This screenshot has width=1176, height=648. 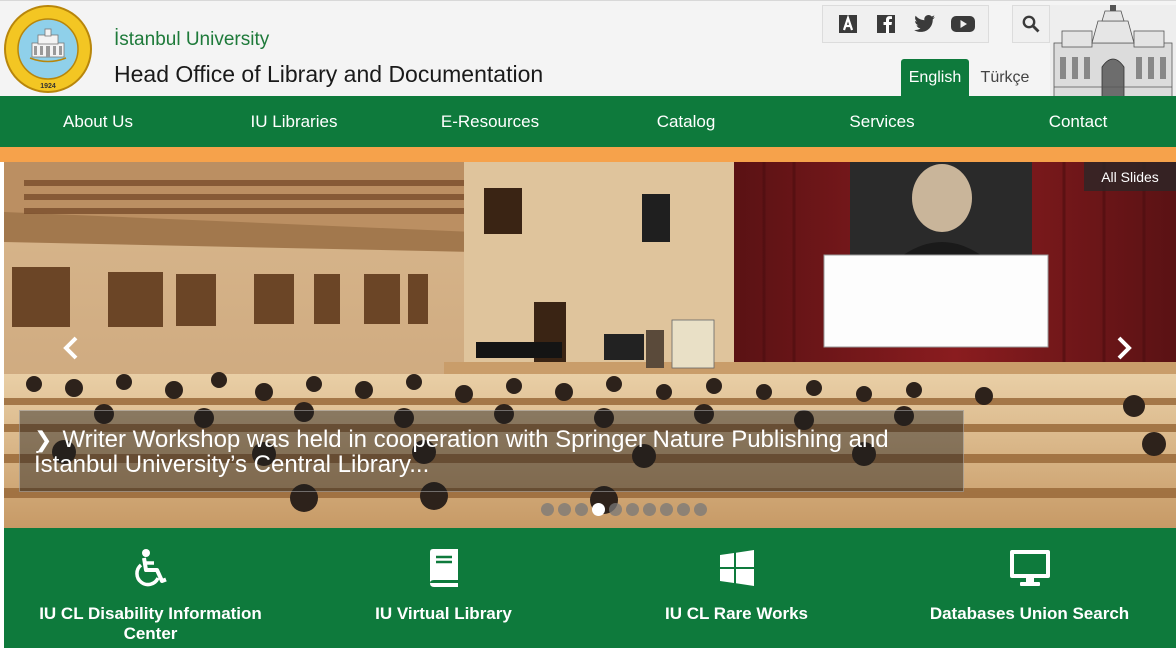 What do you see at coordinates (905, 24) in the screenshot?
I see `social-links` at bounding box center [905, 24].